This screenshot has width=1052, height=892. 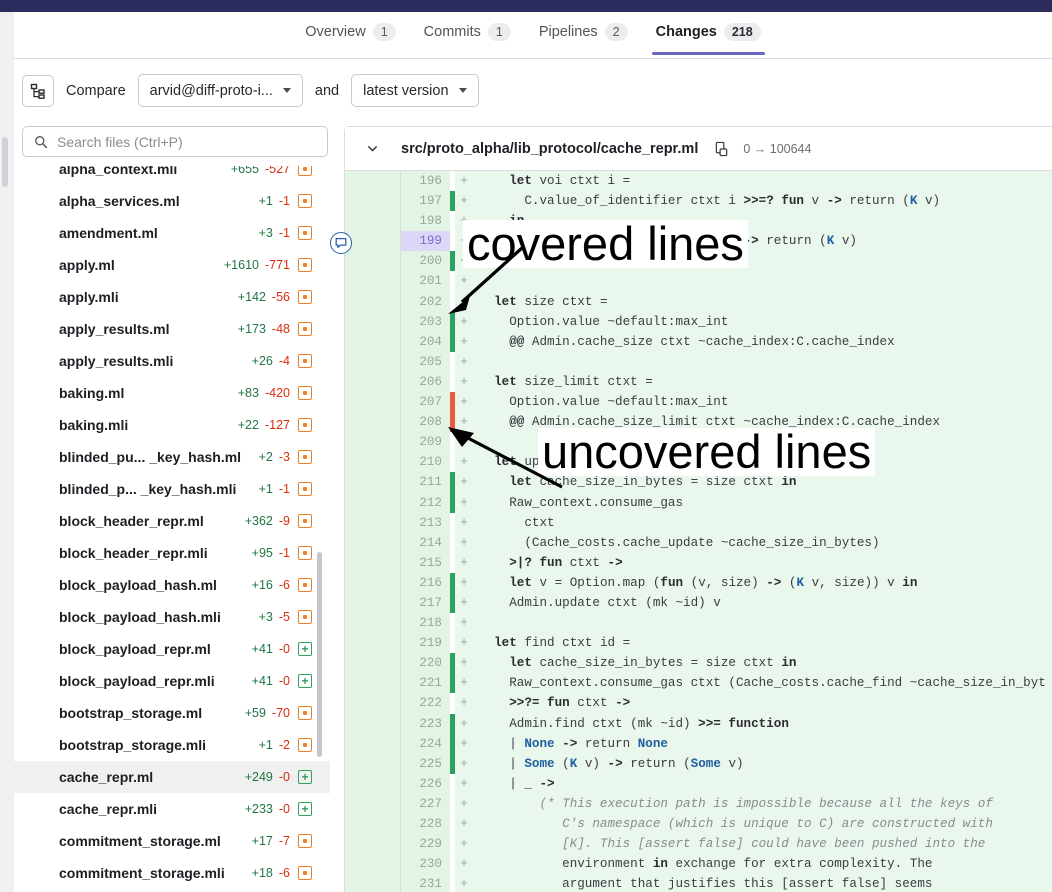 I want to click on file-list-item: bootstrap_storage.mli +1 -2, so click(x=172, y=745).